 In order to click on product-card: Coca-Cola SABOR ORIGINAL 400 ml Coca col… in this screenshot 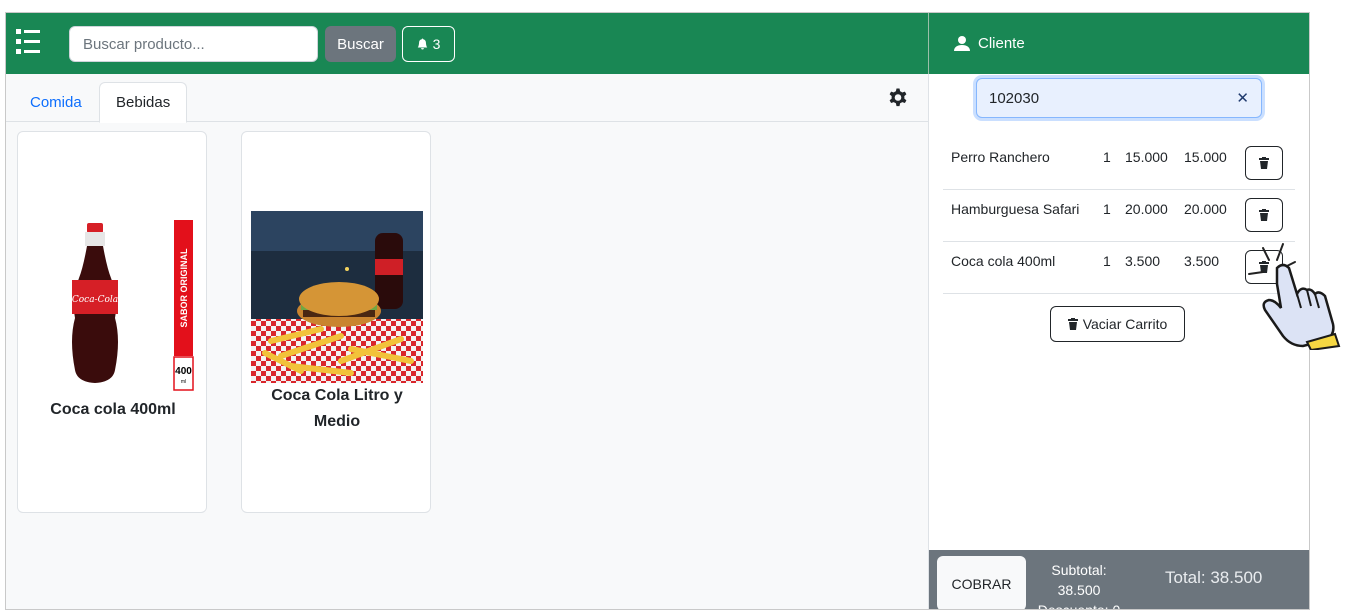, I will do `click(112, 322)`.